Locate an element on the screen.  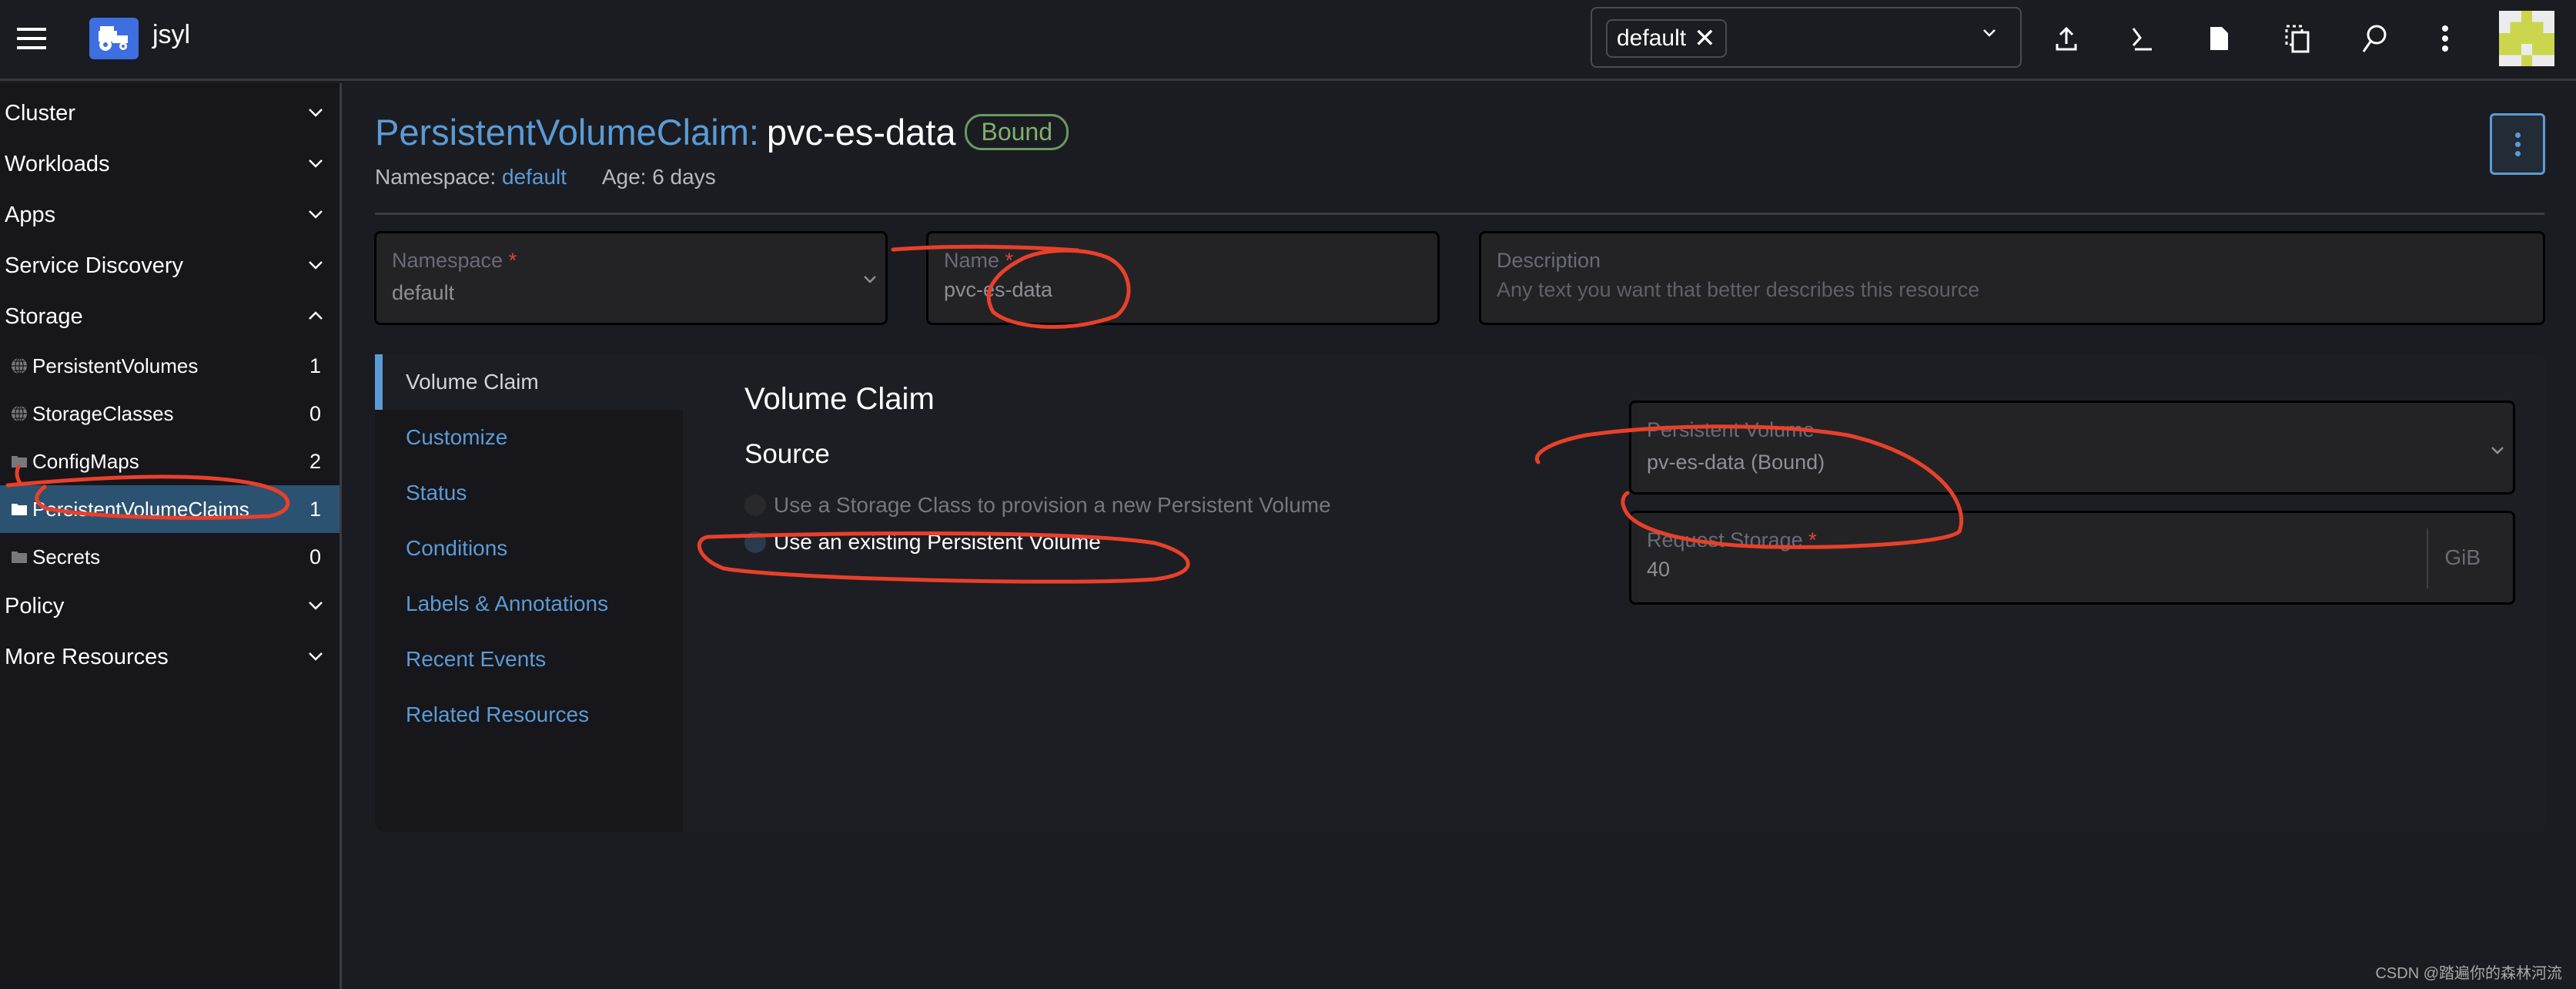
resource-count: 2 is located at coordinates (315, 461).